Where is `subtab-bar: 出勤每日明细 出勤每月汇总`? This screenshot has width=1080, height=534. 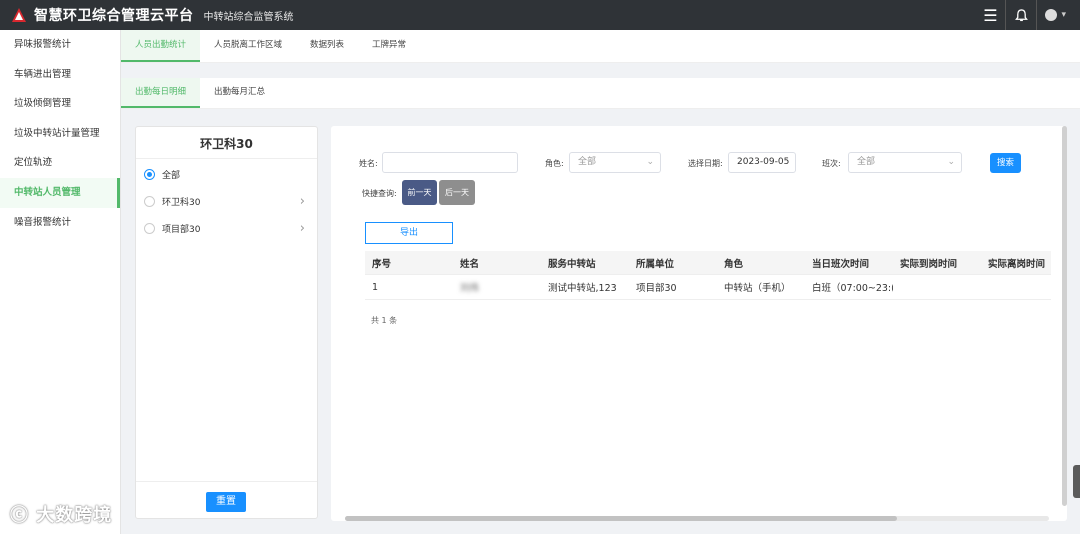 subtab-bar: 出勤每日明细 出勤每月汇总 is located at coordinates (600, 93).